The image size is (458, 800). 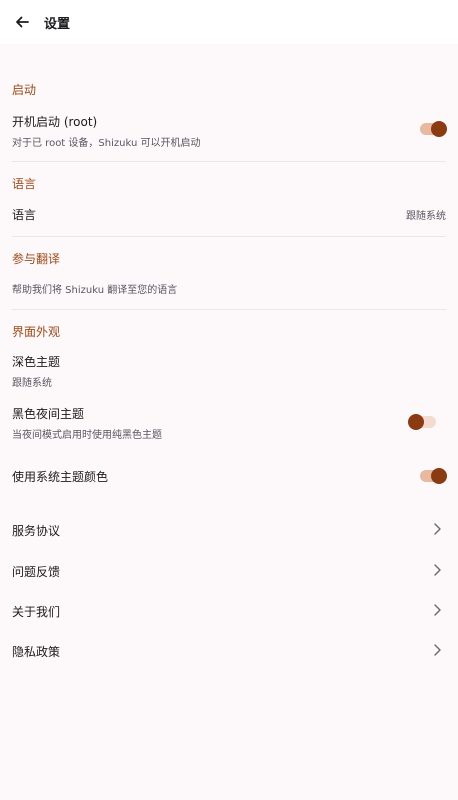 I want to click on back-button, so click(x=22, y=22).